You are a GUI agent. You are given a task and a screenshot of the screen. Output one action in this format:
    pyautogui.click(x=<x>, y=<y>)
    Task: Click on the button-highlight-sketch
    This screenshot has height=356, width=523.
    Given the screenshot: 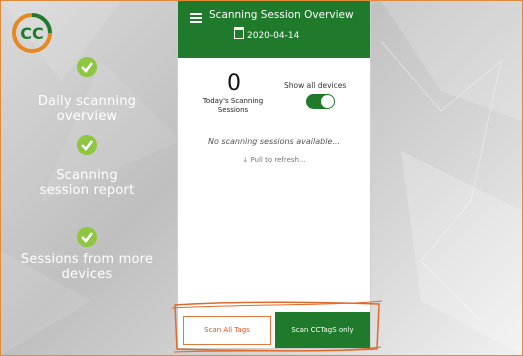 What is the action you would take?
    pyautogui.click(x=277, y=326)
    